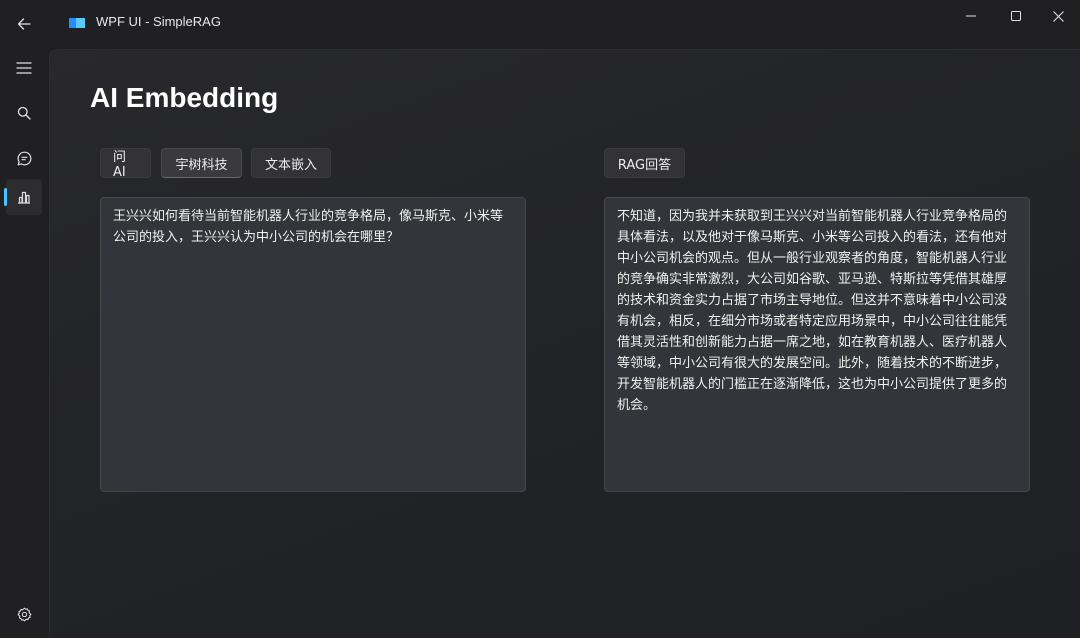 The height and width of the screenshot is (638, 1080). What do you see at coordinates (24, 343) in the screenshot?
I see `left-navigation` at bounding box center [24, 343].